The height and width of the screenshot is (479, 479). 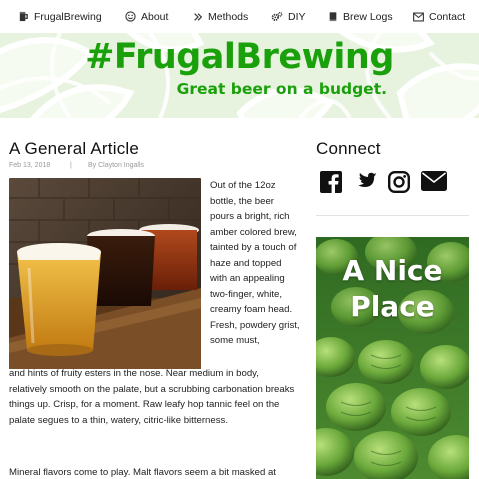 What do you see at coordinates (366, 183) in the screenshot?
I see `twitter-icon` at bounding box center [366, 183].